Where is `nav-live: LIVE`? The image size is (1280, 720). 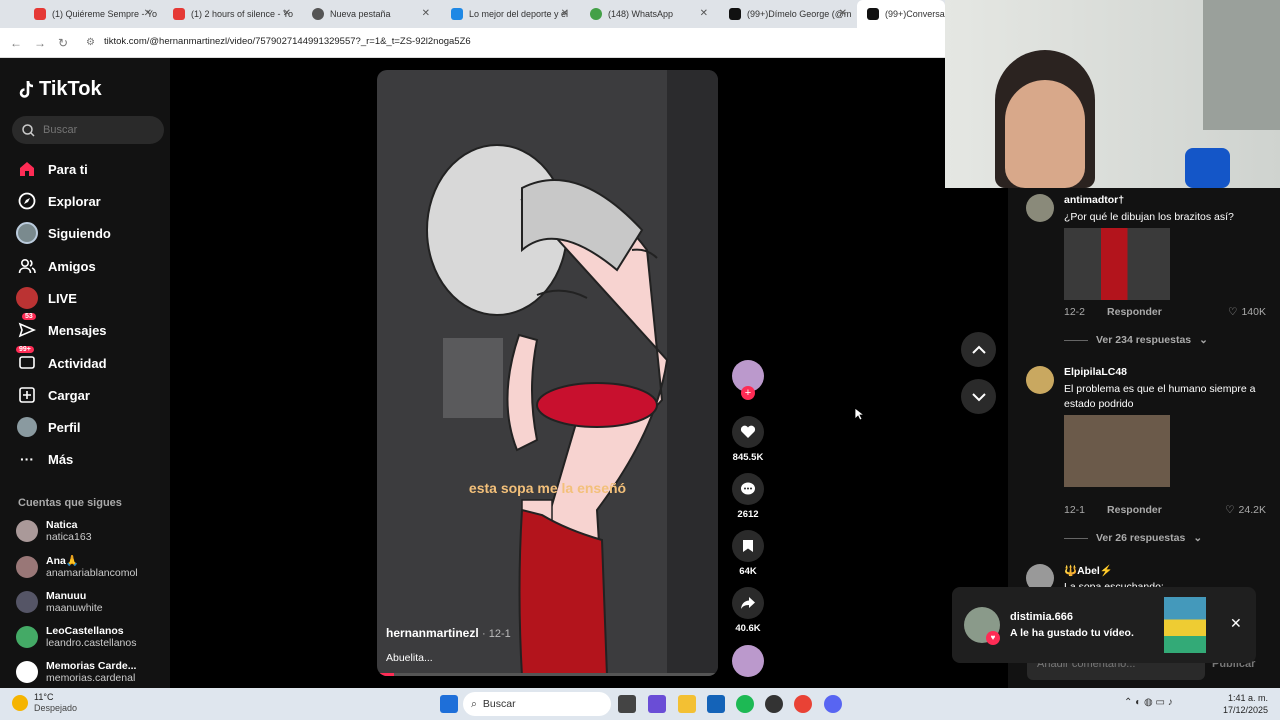 nav-live: LIVE is located at coordinates (46, 298).